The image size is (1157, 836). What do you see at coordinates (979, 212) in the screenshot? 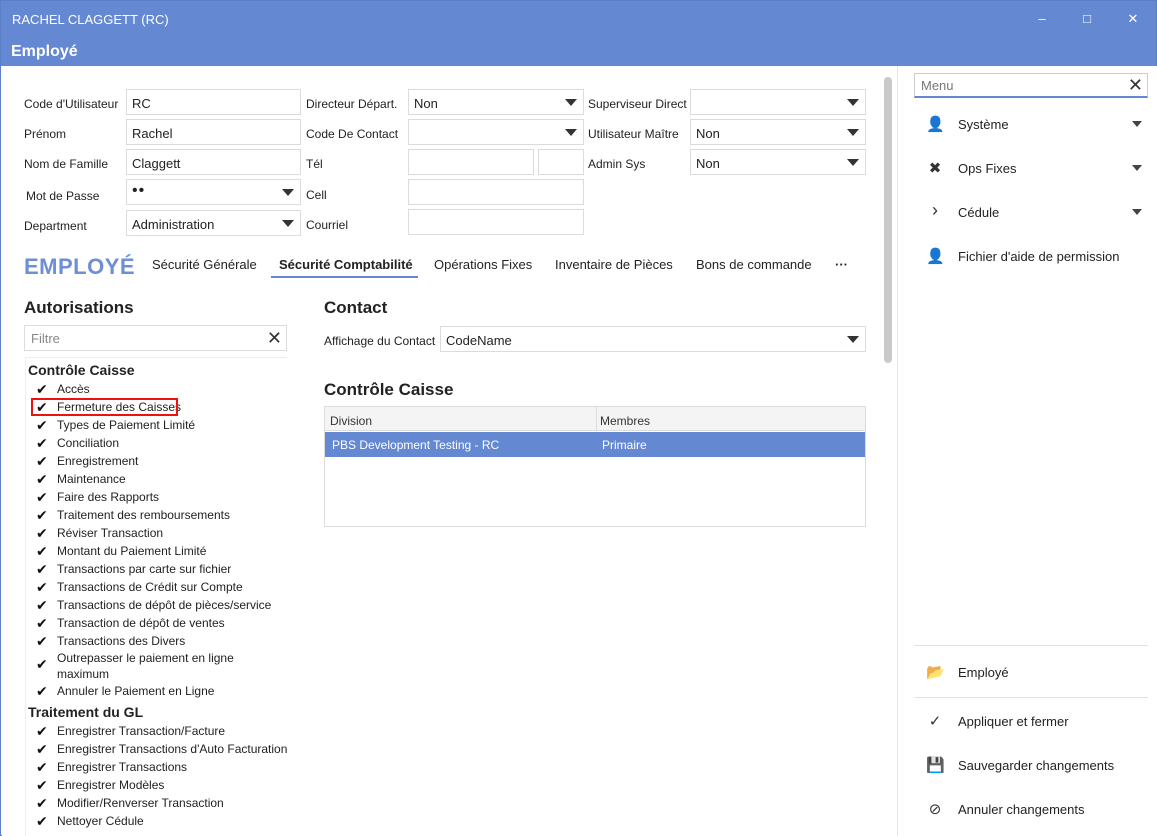
I see `menu-item-label: Cédule` at bounding box center [979, 212].